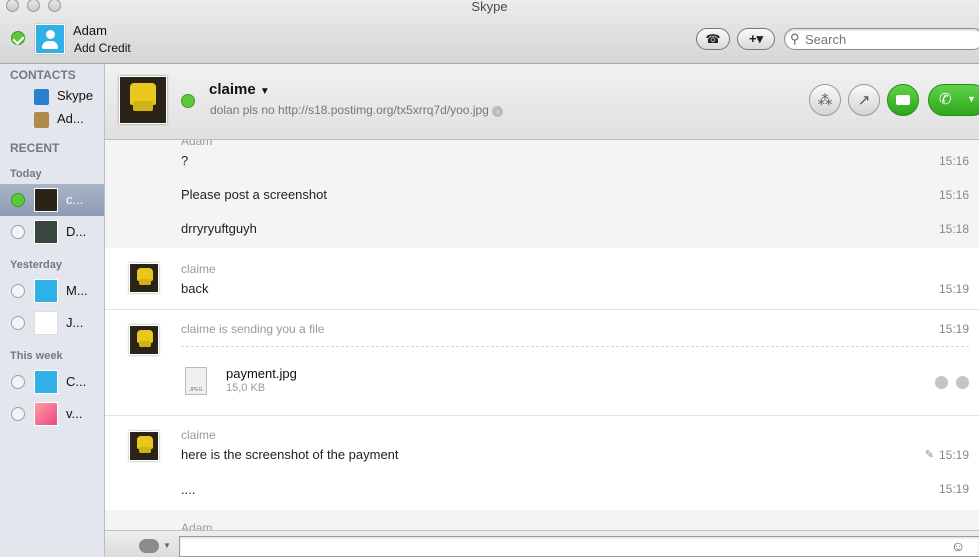 The width and height of the screenshot is (979, 557). Describe the element at coordinates (575, 346) in the screenshot. I see `divider` at that location.